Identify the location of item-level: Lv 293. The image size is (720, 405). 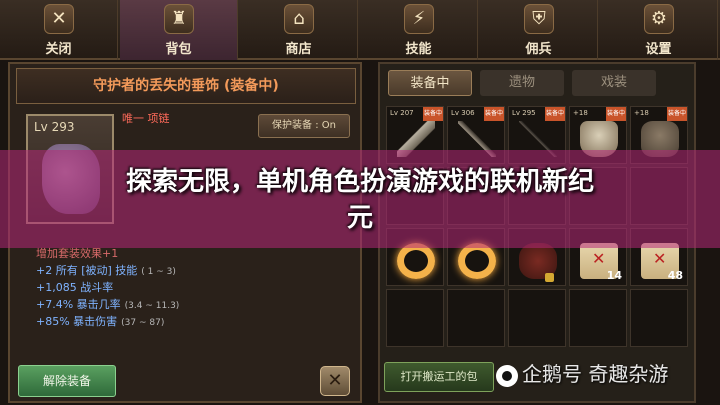
(54, 127).